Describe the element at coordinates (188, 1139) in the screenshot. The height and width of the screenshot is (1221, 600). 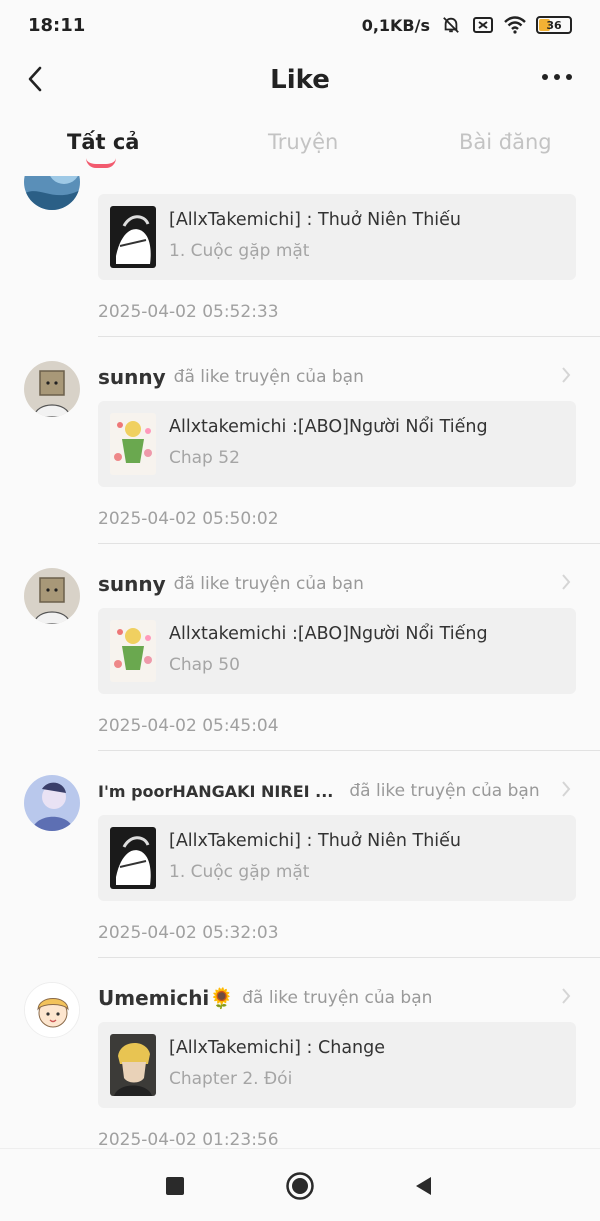
I see `timestamp: 2025-04-02 01:23:56` at that location.